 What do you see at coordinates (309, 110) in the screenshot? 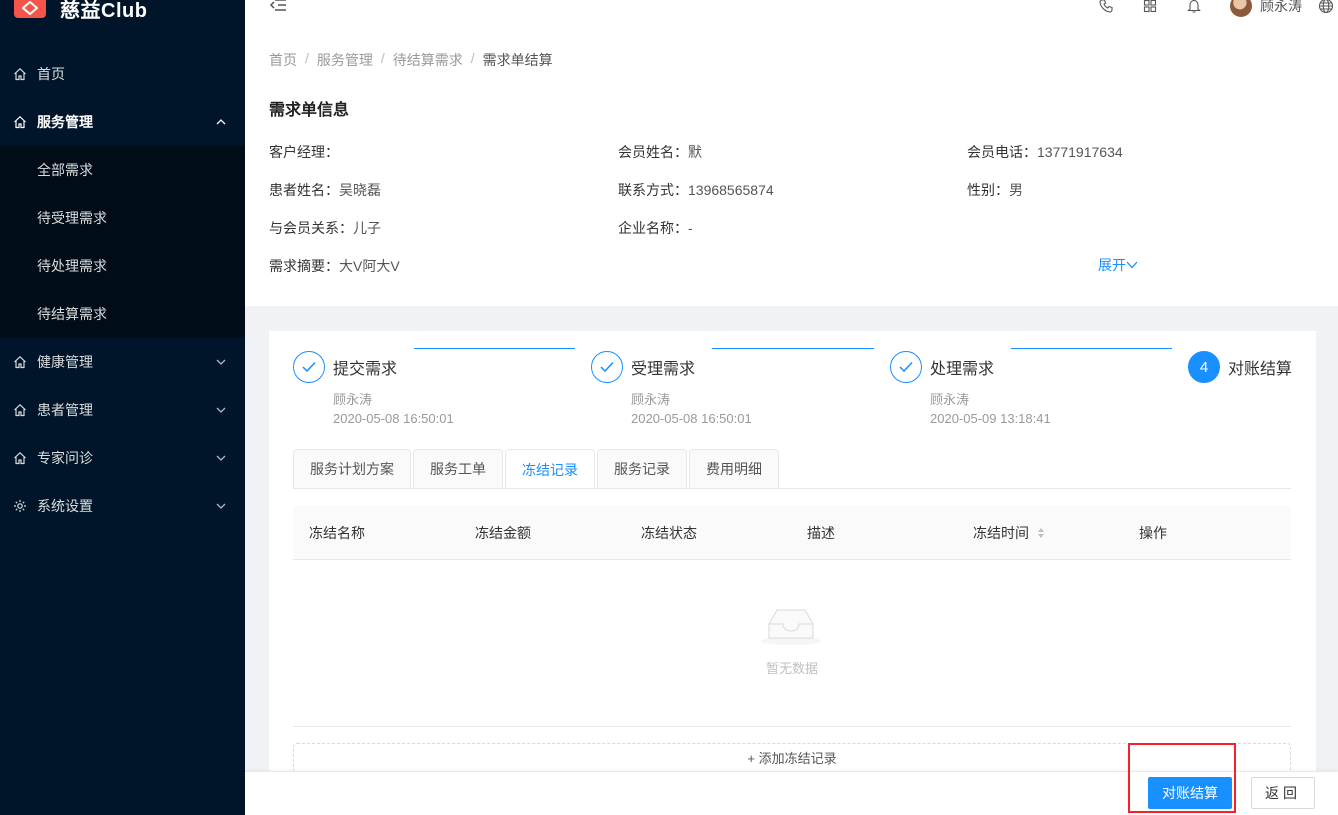
I see `page-title: 需求单信息` at bounding box center [309, 110].